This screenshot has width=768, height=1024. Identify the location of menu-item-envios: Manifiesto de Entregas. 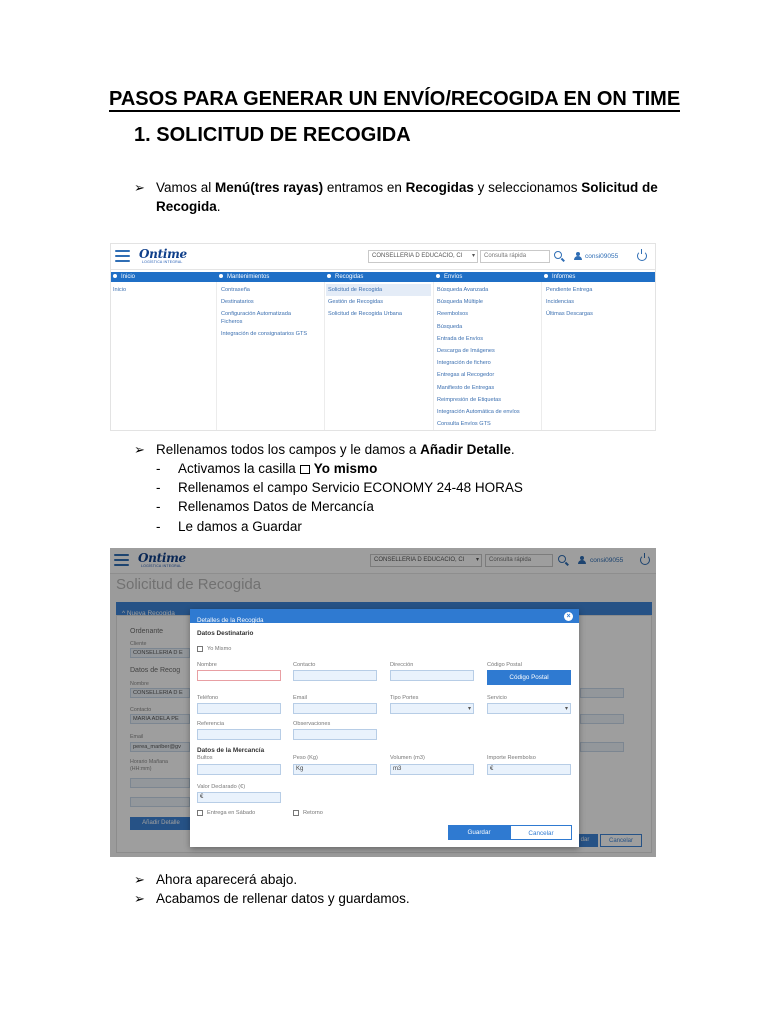
(478, 388).